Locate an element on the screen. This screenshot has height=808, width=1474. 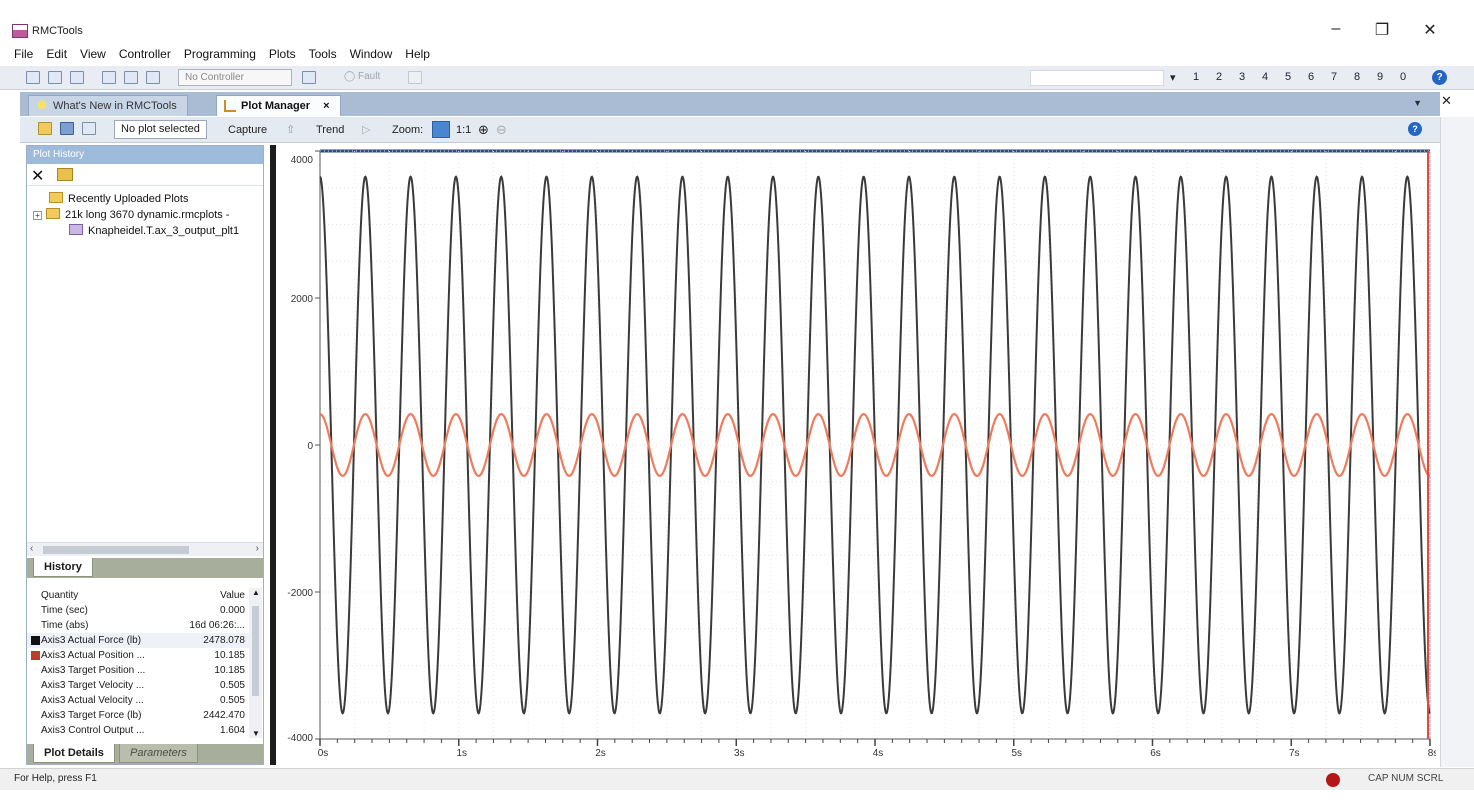
details-value: 0.505 is located at coordinates (232, 685).